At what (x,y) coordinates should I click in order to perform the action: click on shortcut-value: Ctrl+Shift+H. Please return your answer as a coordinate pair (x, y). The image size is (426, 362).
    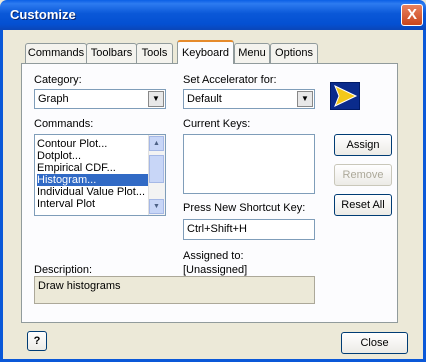
    Looking at the image, I should click on (217, 229).